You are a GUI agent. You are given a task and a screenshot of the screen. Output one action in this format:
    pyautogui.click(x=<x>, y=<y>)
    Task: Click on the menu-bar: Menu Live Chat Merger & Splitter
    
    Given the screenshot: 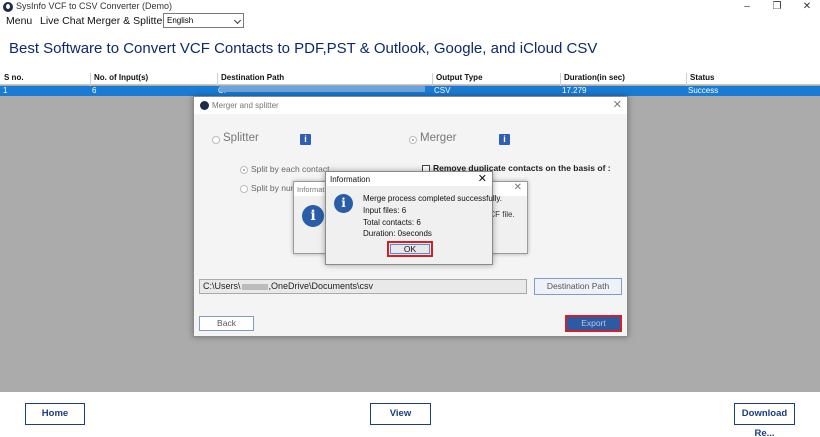 What is the action you would take?
    pyautogui.click(x=410, y=21)
    